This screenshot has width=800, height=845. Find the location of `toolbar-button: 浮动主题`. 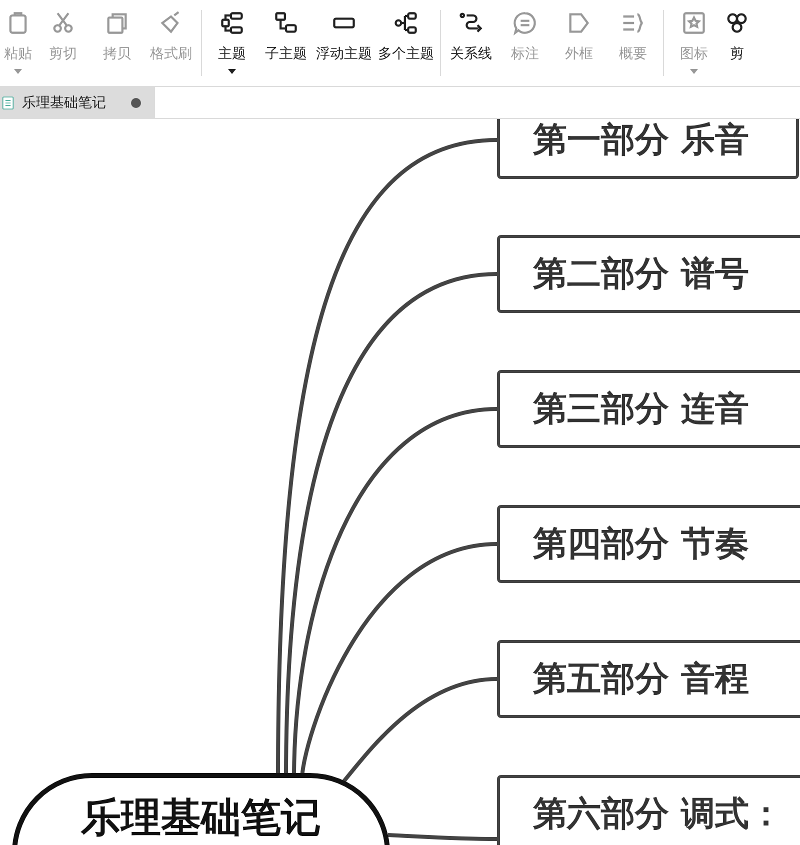

toolbar-button: 浮动主题 is located at coordinates (344, 43).